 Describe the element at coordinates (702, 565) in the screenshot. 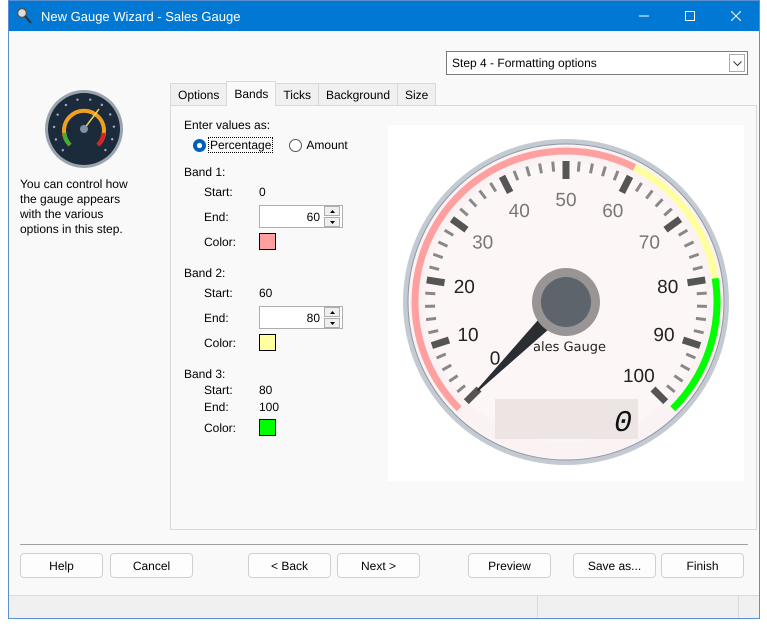

I see `dialog-button: Finish` at that location.